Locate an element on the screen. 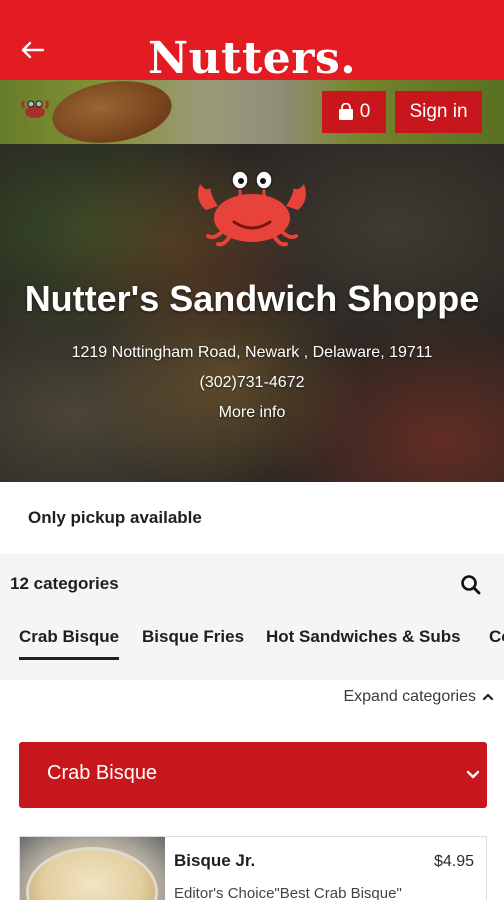  top-app-bar: Nutters. is located at coordinates (252, 42).